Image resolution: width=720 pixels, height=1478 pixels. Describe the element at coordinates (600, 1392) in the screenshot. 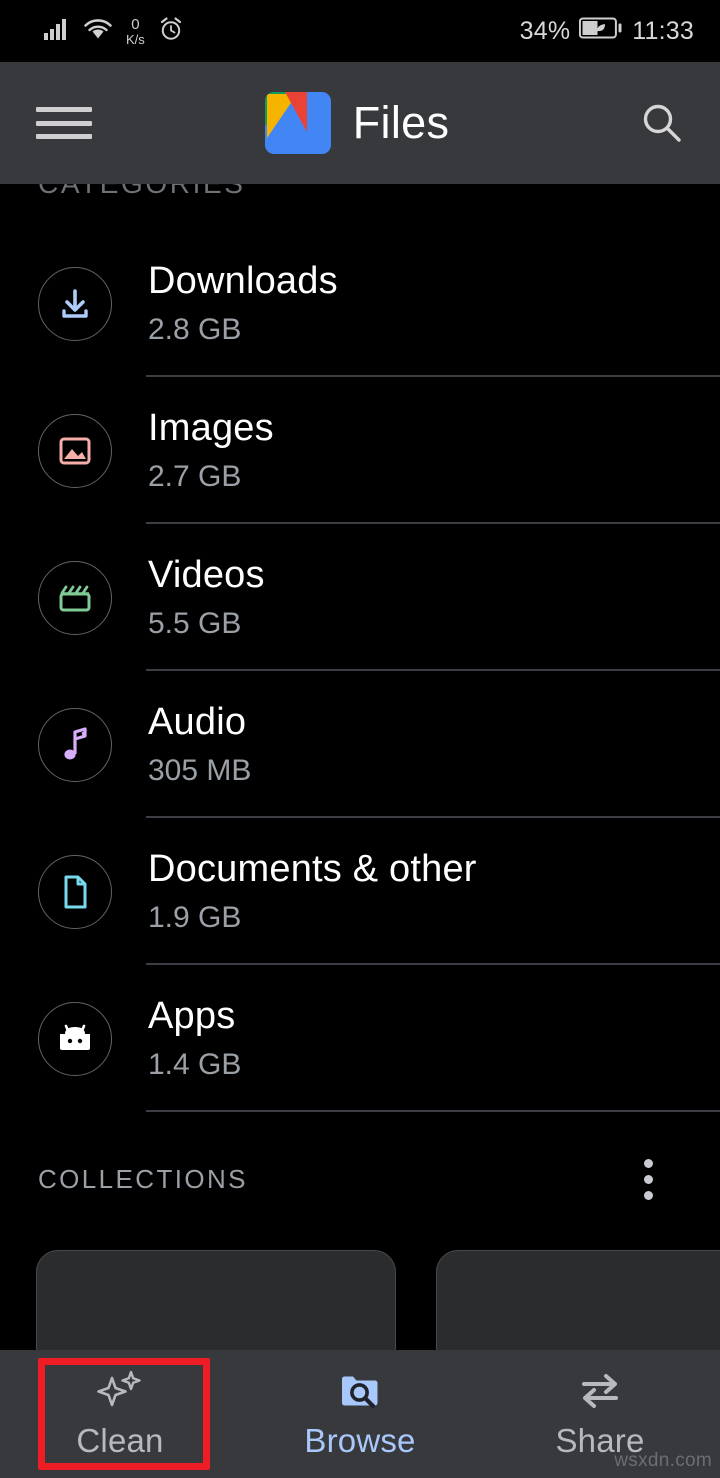

I see `share-arrows-icon` at that location.